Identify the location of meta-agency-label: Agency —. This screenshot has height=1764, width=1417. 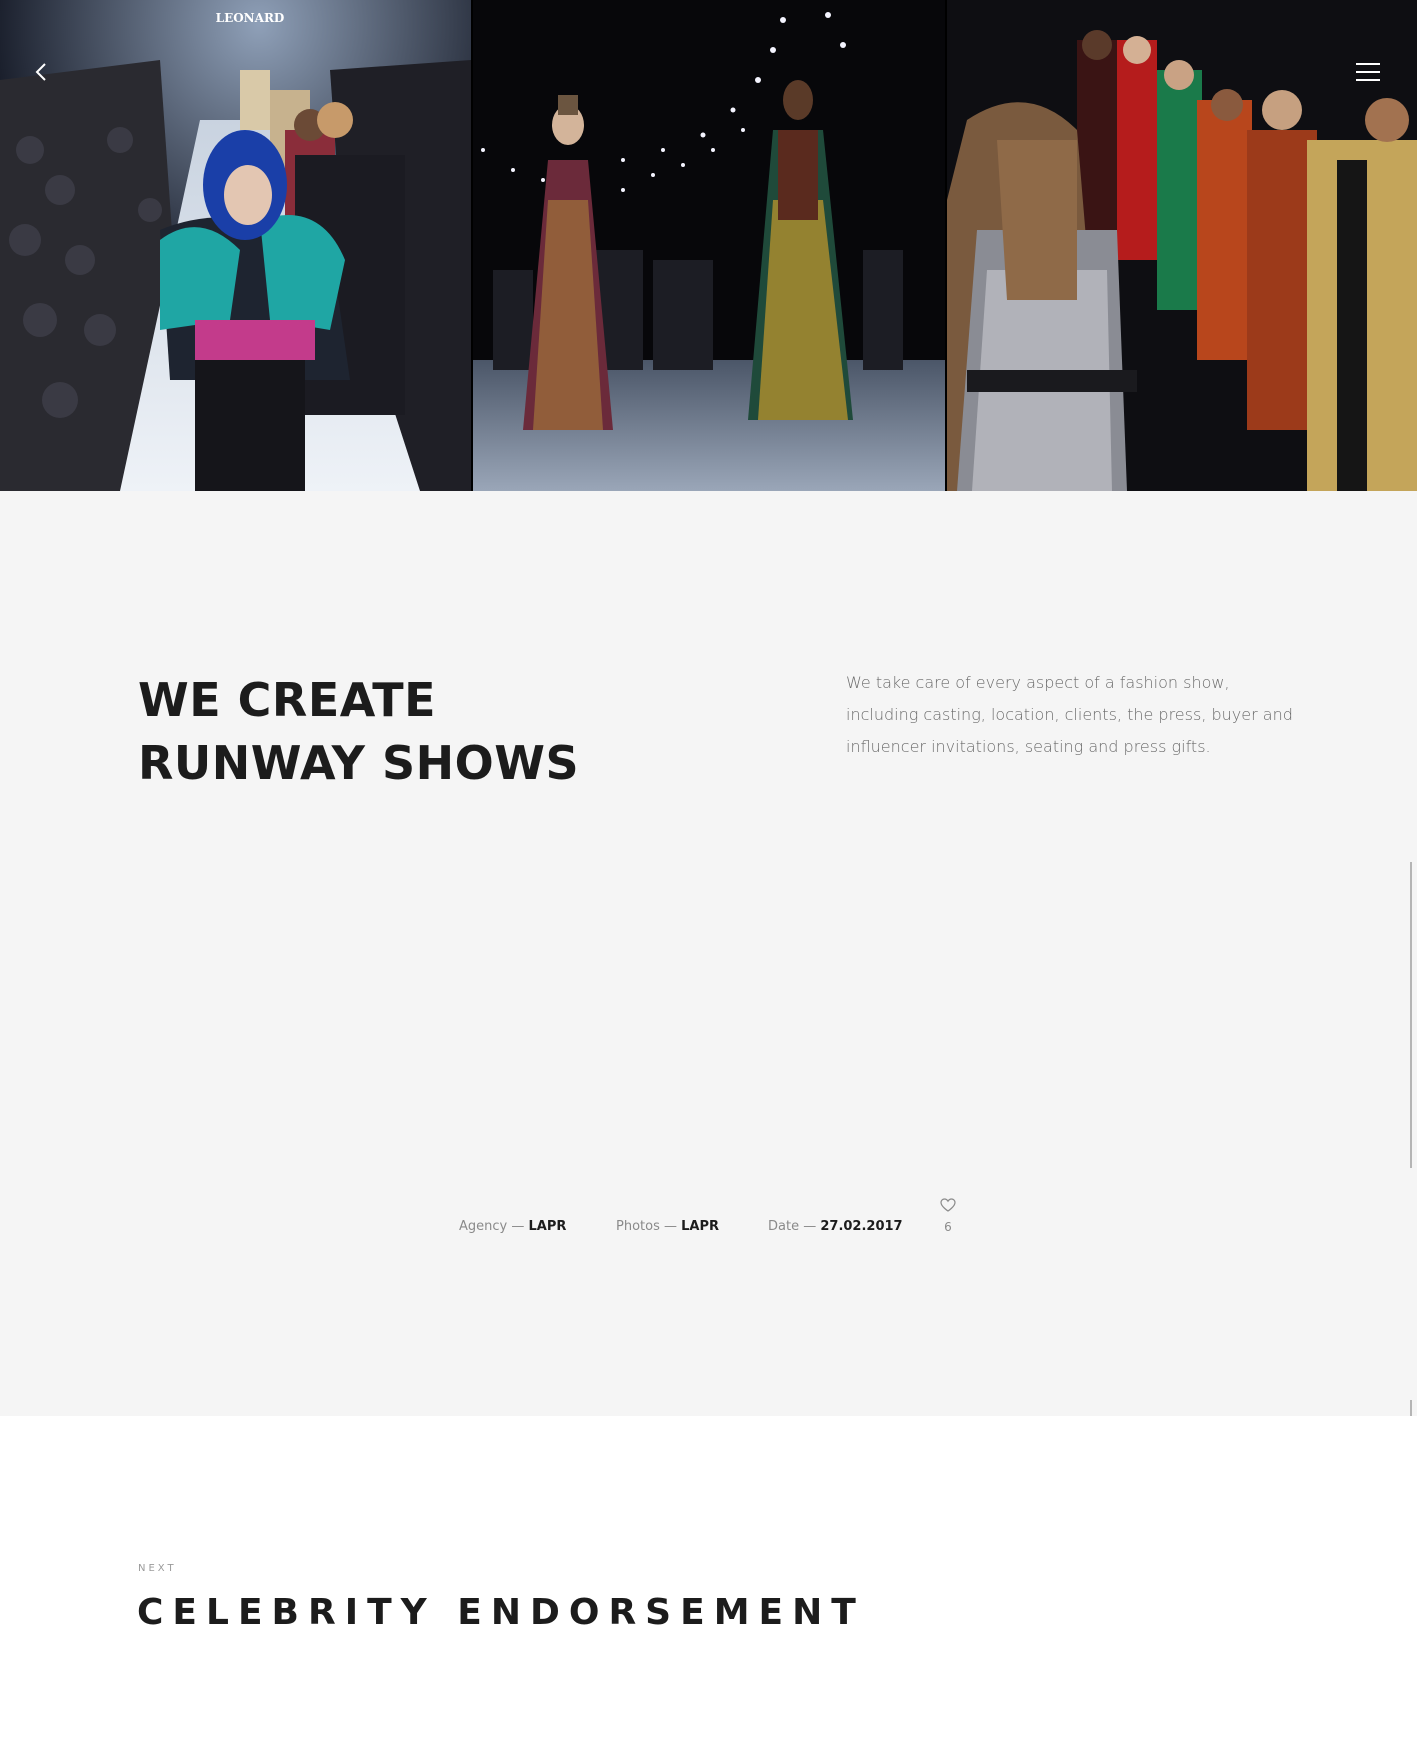
(492, 1226).